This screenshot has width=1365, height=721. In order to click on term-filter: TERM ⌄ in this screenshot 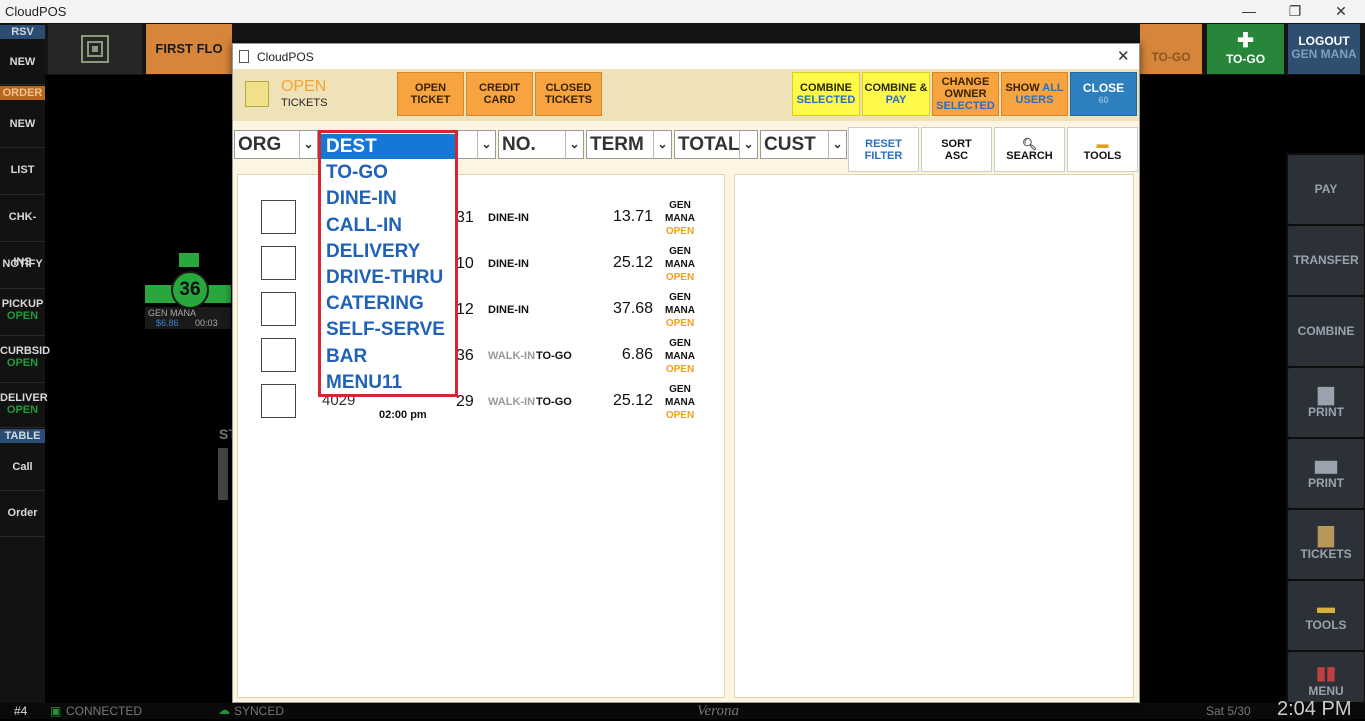, I will do `click(629, 144)`.